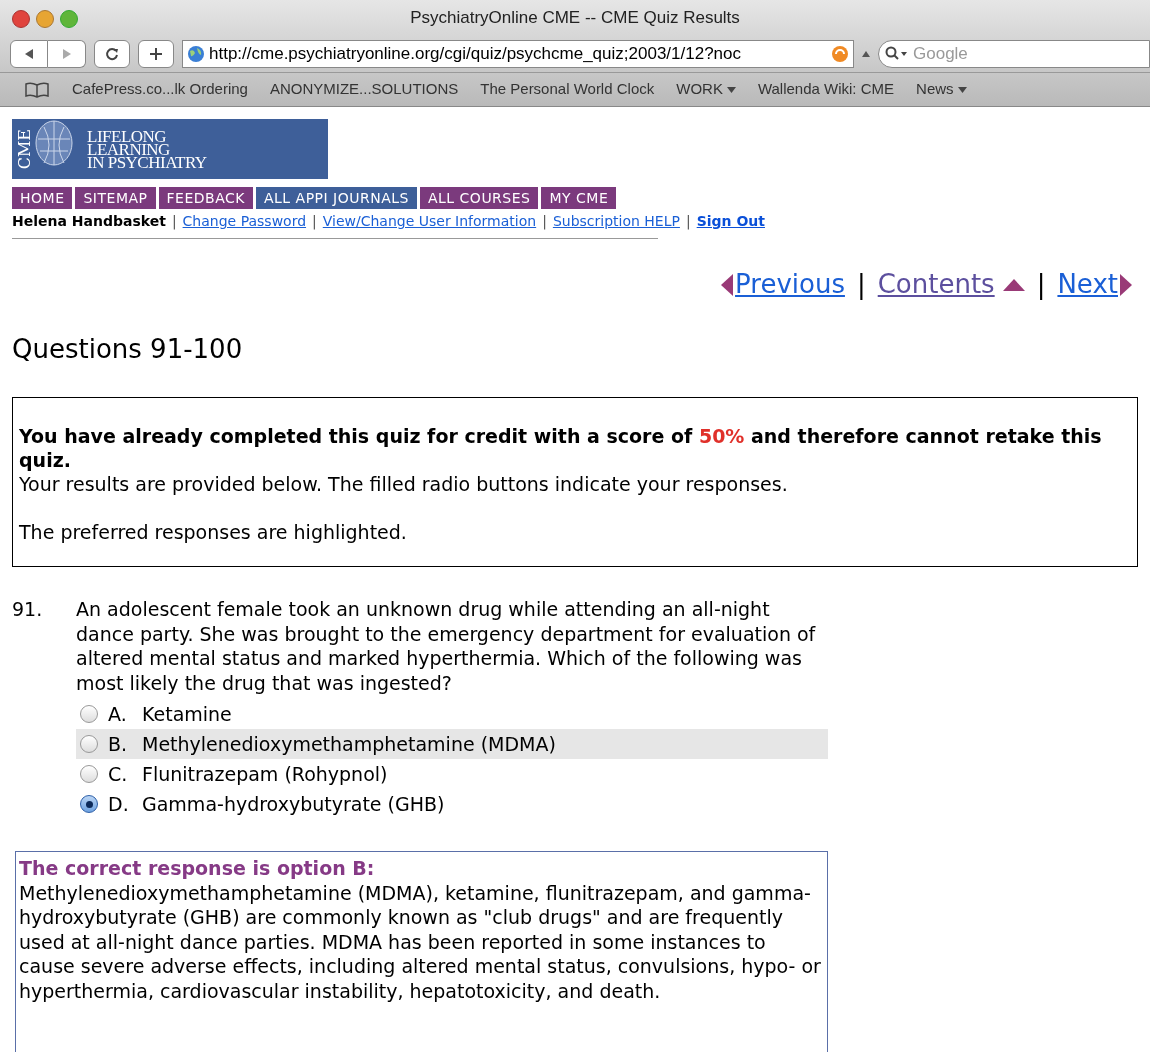 Image resolution: width=1150 pixels, height=1052 pixels. What do you see at coordinates (28, 609) in the screenshot?
I see `question-number: 91.` at bounding box center [28, 609].